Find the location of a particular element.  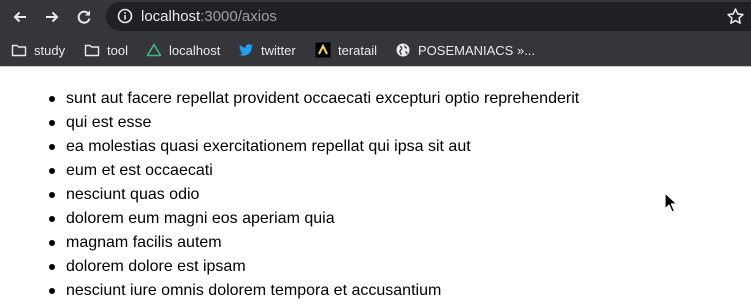

bookmark-label: twitter is located at coordinates (278, 50).